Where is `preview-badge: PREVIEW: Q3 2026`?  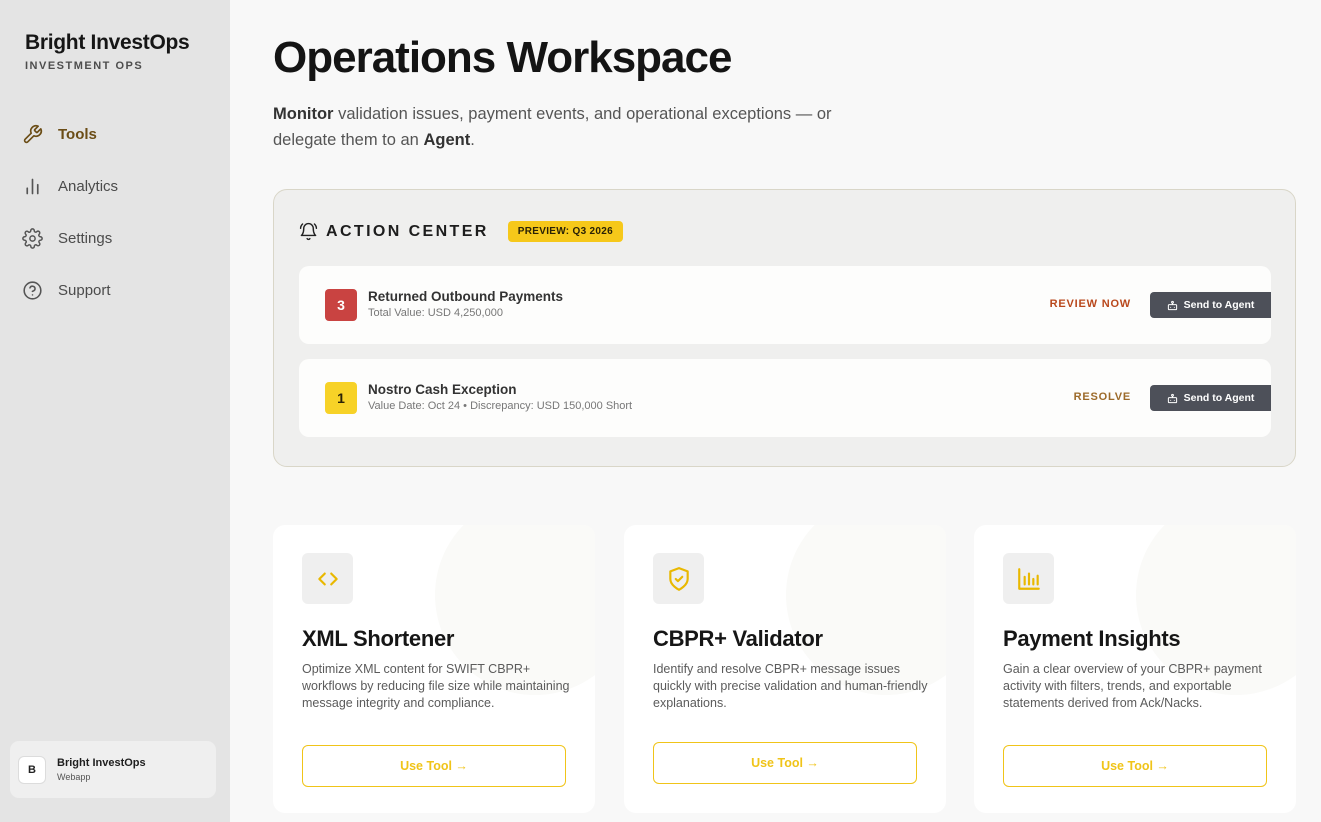 preview-badge: PREVIEW: Q3 2026 is located at coordinates (565, 231).